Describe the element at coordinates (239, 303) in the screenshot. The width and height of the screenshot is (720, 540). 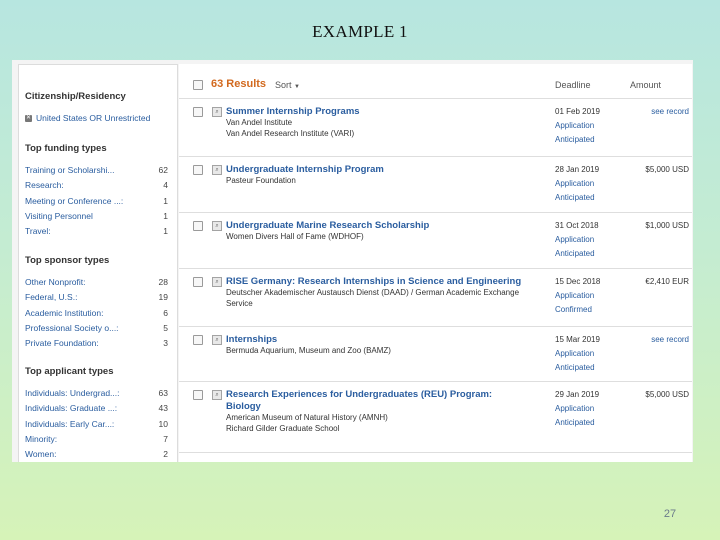
I see `result-sponsor: Service` at that location.